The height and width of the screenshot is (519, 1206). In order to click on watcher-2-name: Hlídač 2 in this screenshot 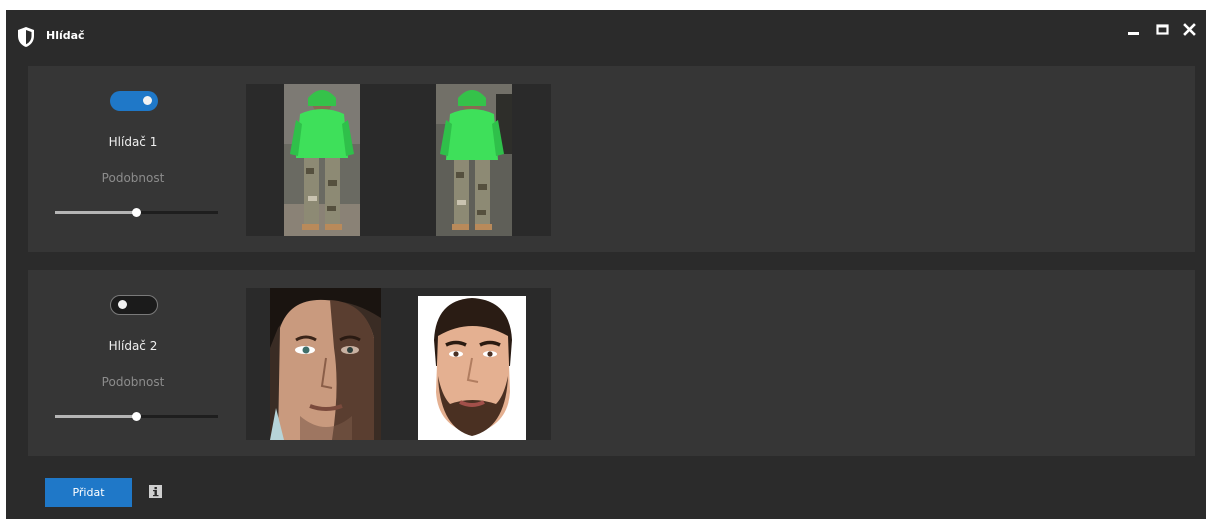, I will do `click(133, 346)`.